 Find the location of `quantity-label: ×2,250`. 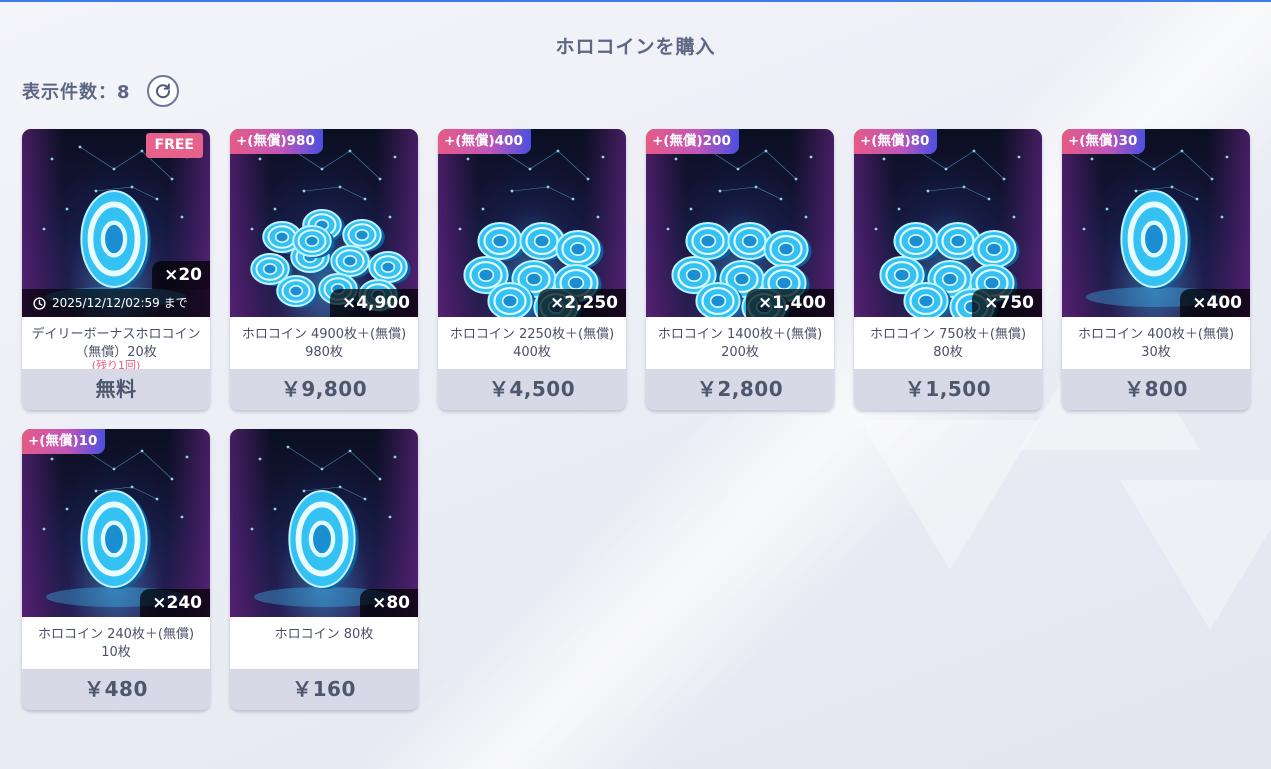

quantity-label: ×2,250 is located at coordinates (581, 303).